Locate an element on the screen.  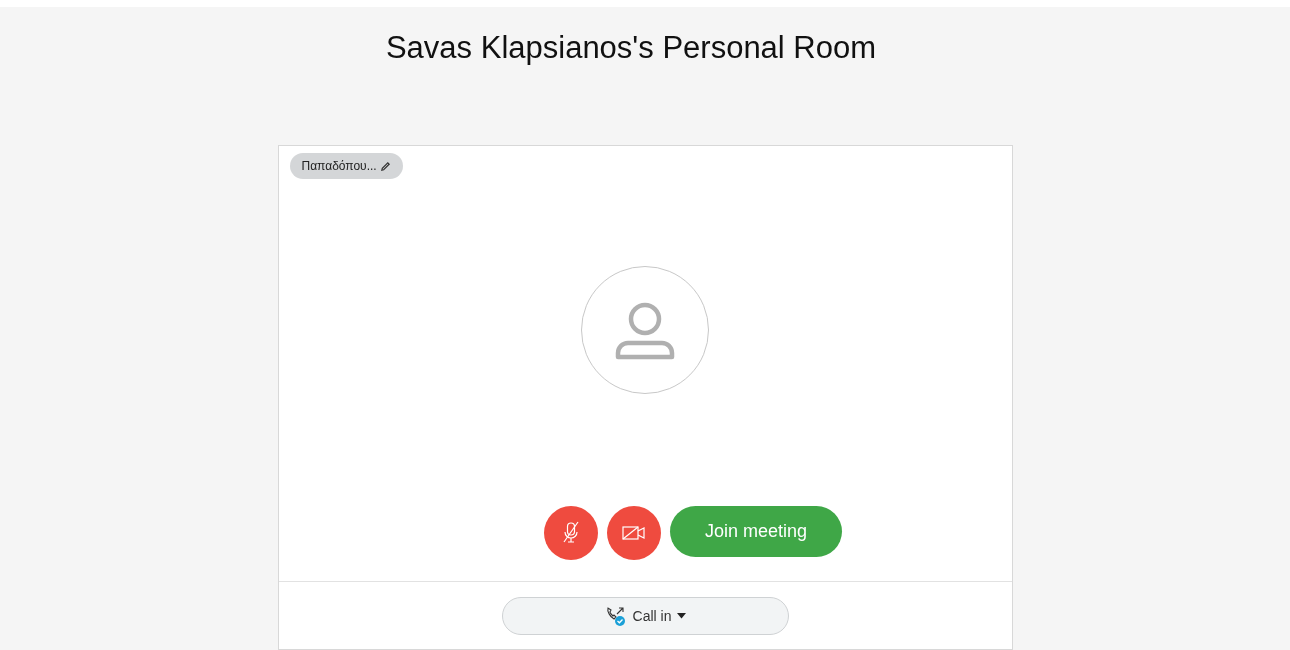
phone-icon is located at coordinates (615, 615).